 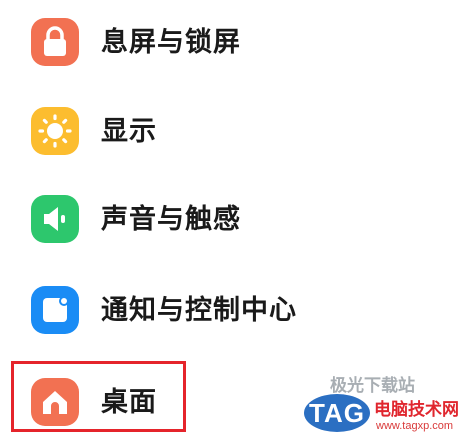 I want to click on watermark: 极光下载站 TAG 电脑技术网 www.tagxp.com, so click(x=382, y=406).